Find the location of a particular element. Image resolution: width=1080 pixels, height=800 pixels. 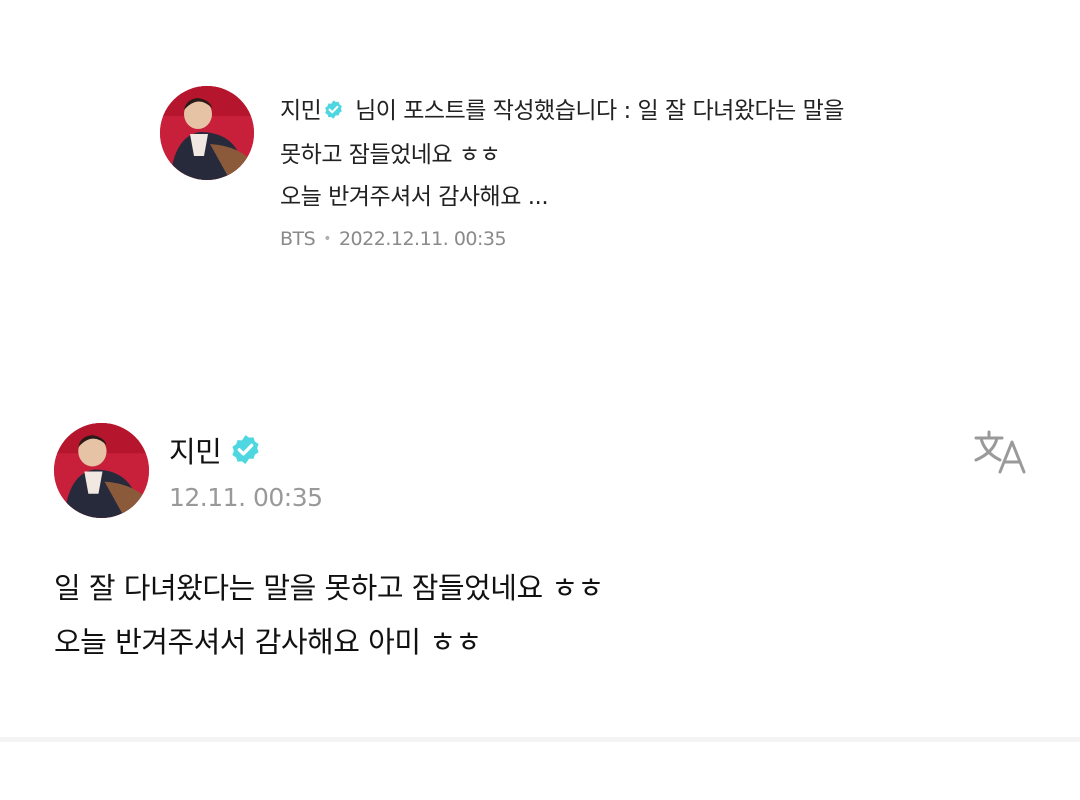

translate-icon is located at coordinates (1000, 452).